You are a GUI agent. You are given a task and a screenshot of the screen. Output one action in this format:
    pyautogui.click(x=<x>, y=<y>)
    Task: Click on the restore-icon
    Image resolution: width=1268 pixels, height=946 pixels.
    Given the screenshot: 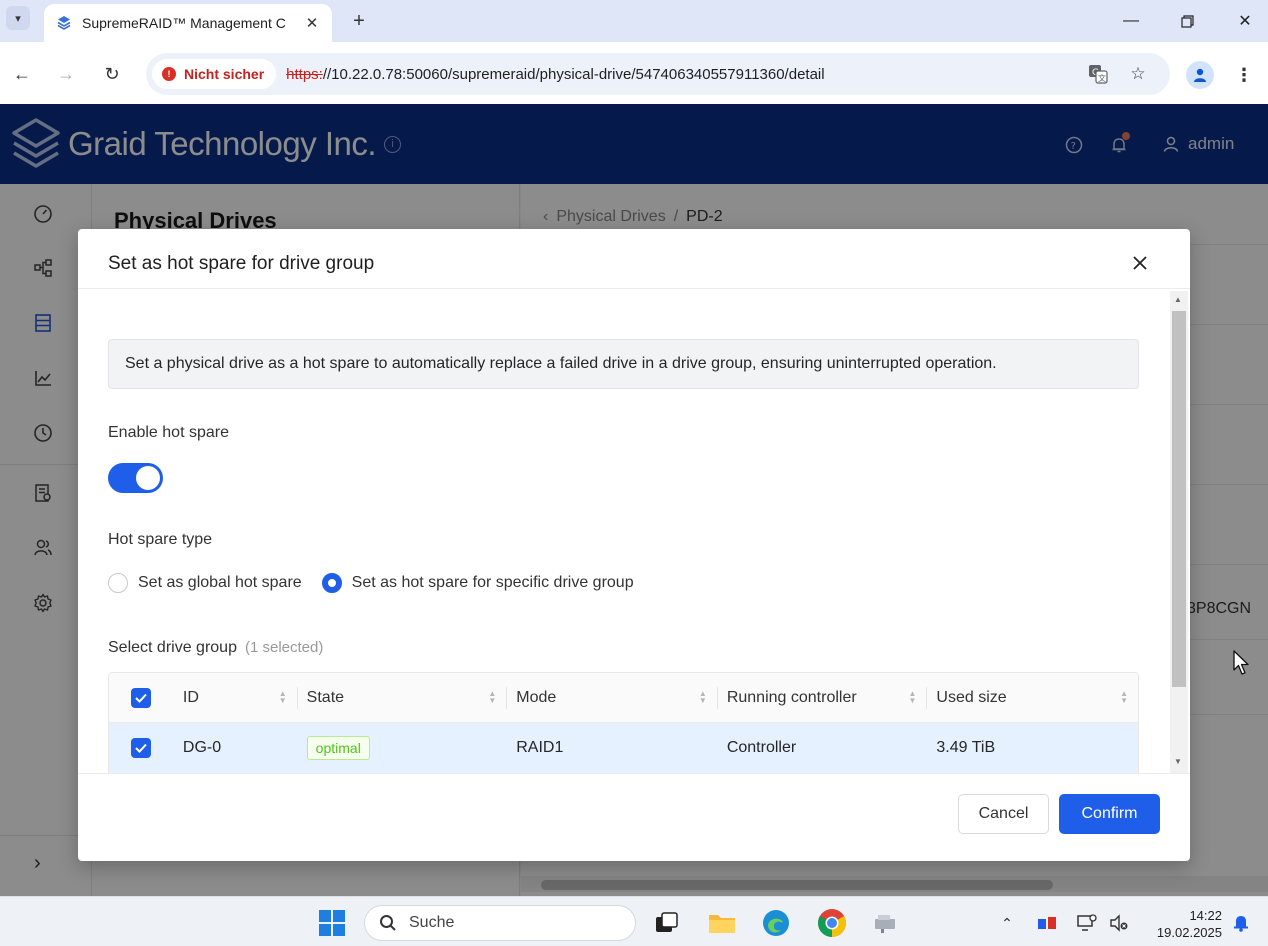 What is the action you would take?
    pyautogui.click(x=1187, y=21)
    